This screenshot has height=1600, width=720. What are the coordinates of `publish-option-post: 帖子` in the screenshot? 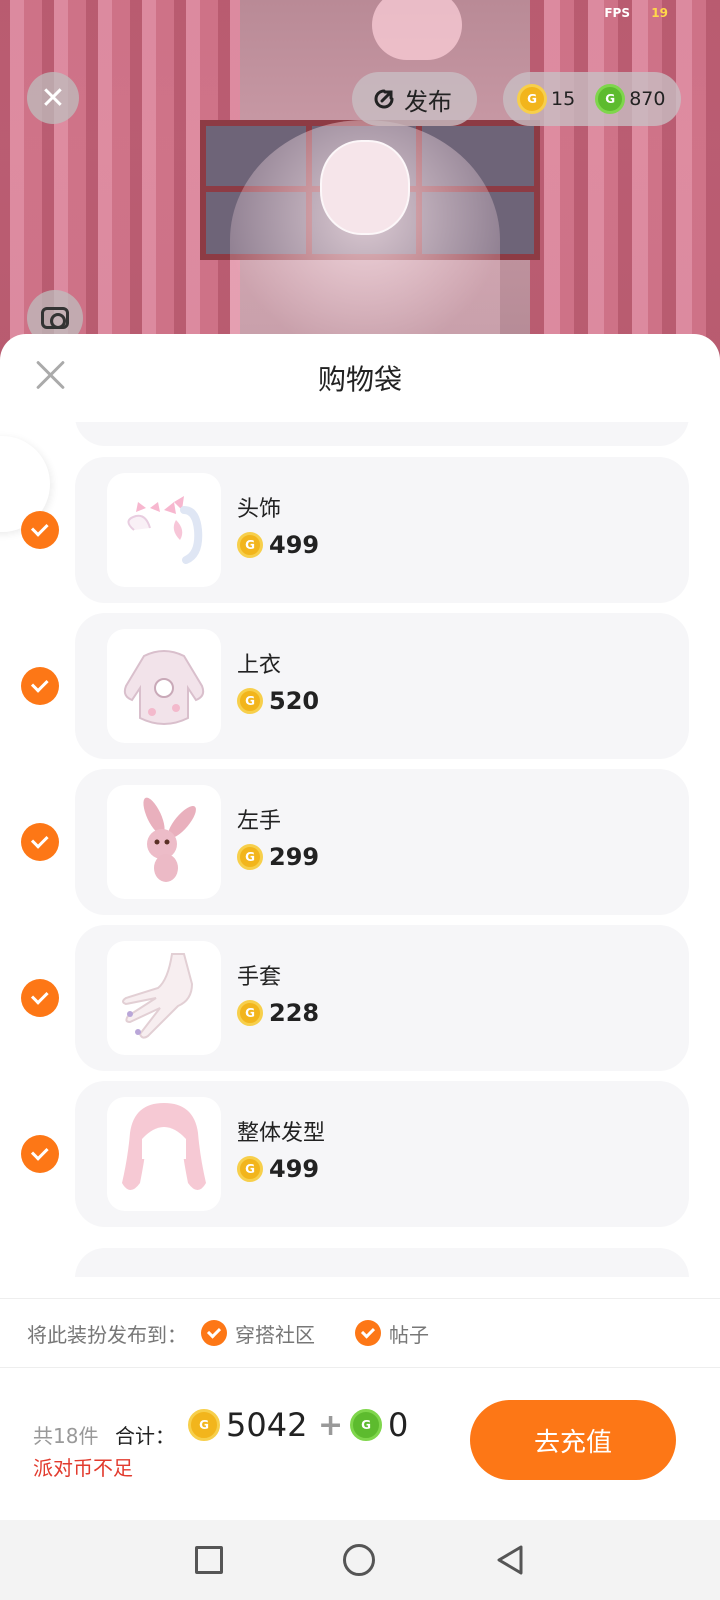 It's located at (392, 1333).